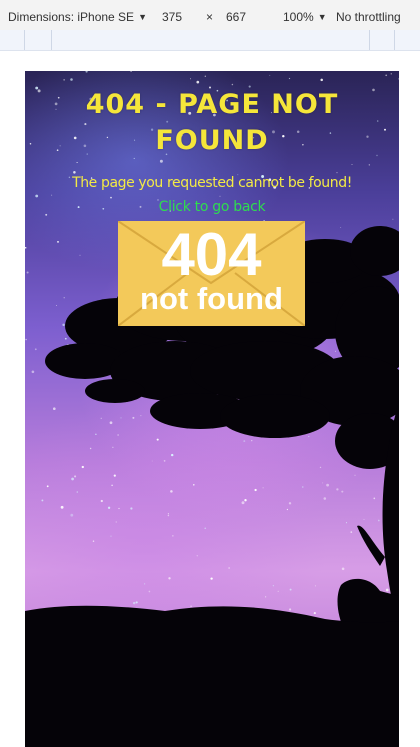 The image size is (420, 747). I want to click on zoom-select: 100% ▼, so click(305, 17).